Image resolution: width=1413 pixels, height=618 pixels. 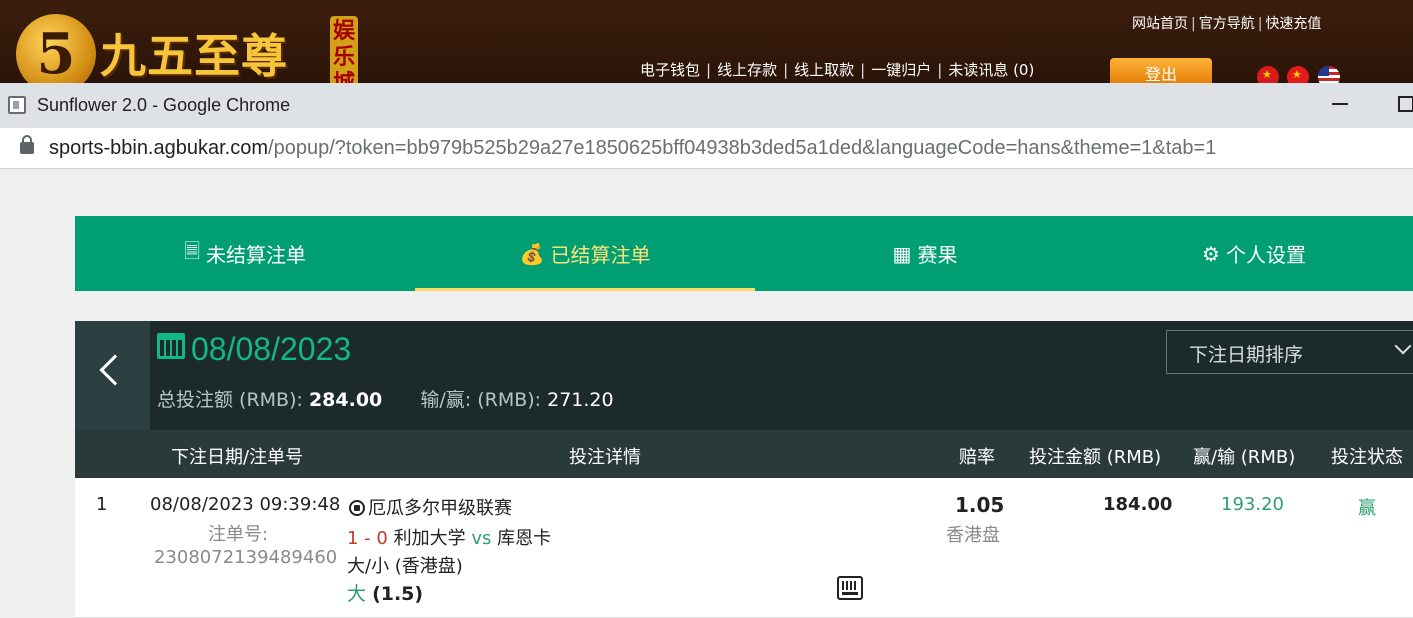 What do you see at coordinates (1252, 504) in the screenshot?
I see `winloss-amount: 193.20` at bounding box center [1252, 504].